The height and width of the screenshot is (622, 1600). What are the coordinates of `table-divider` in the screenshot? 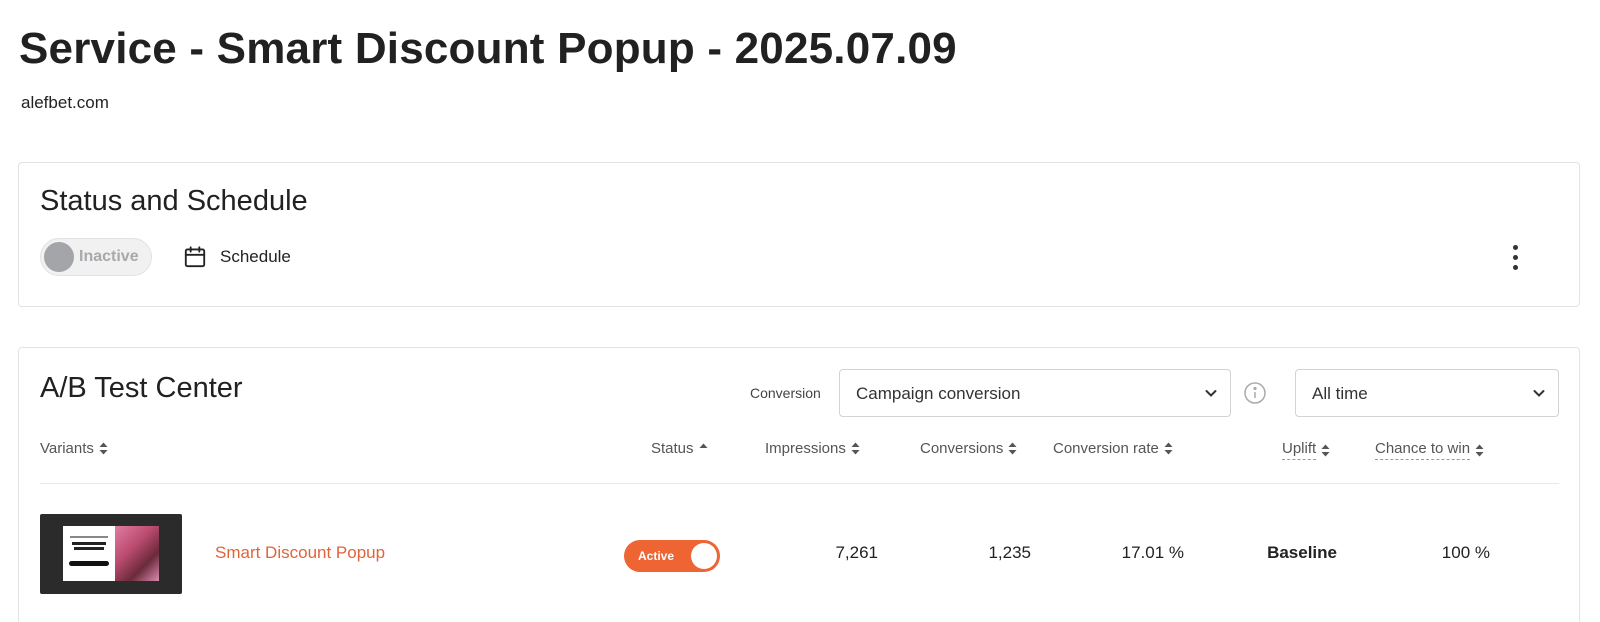 It's located at (799, 483).